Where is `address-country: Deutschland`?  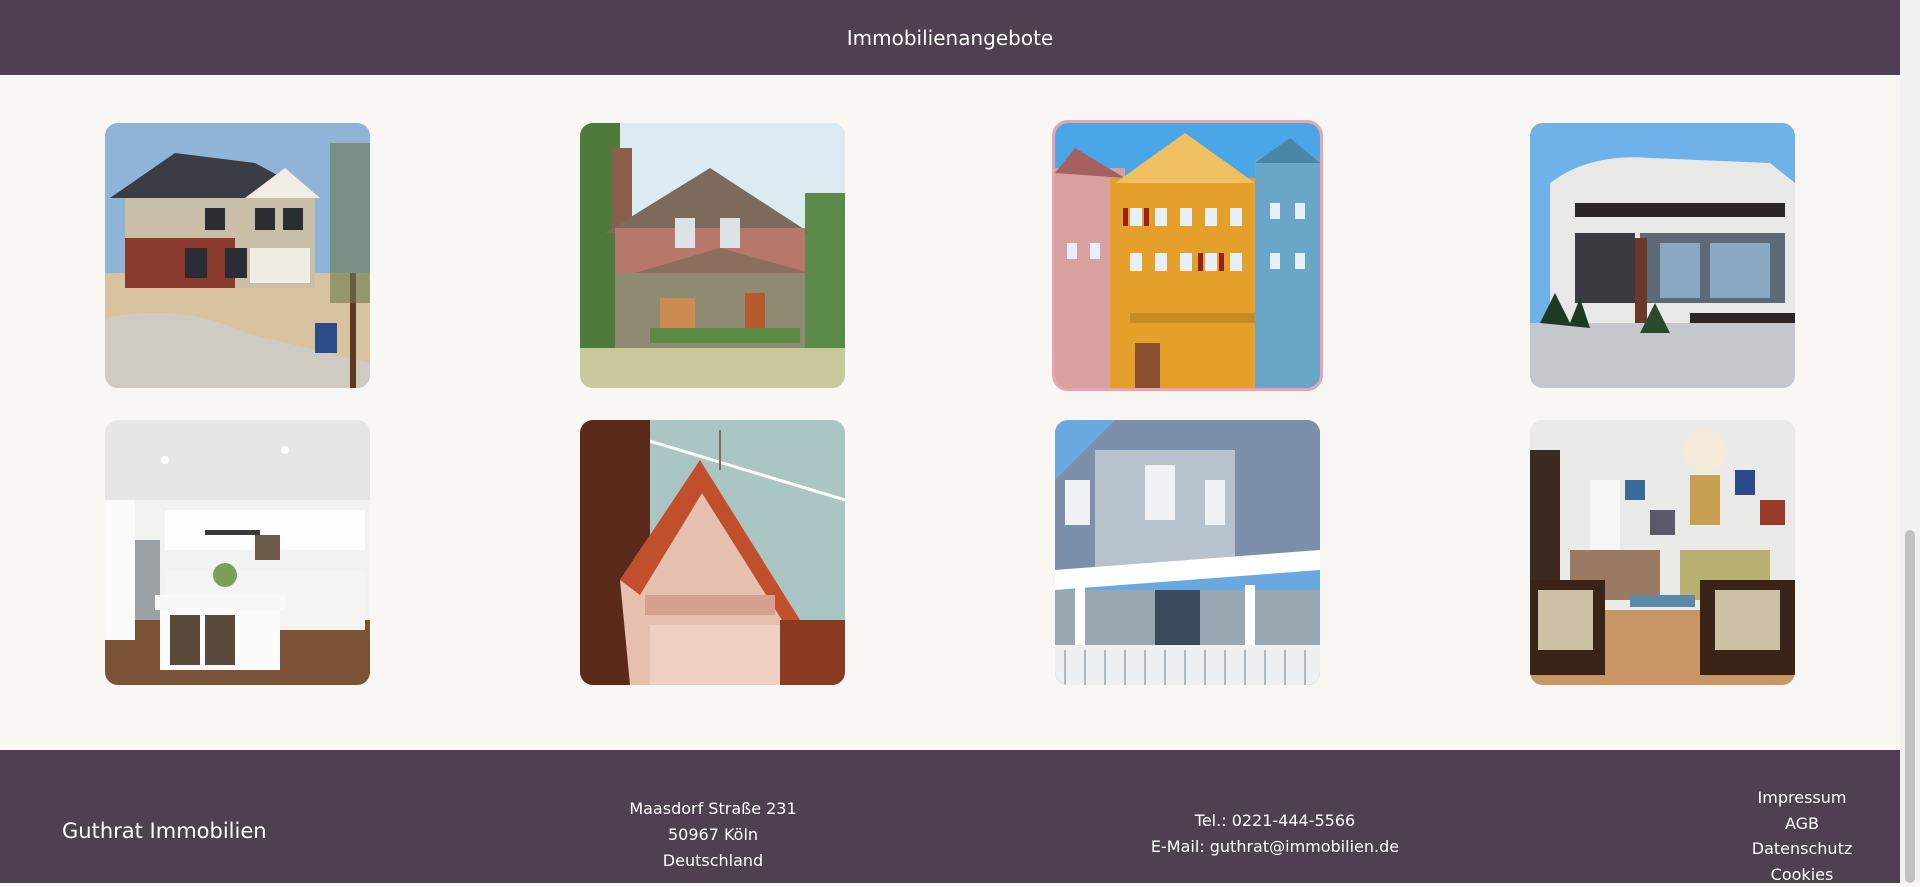
address-country: Deutschland is located at coordinates (713, 861).